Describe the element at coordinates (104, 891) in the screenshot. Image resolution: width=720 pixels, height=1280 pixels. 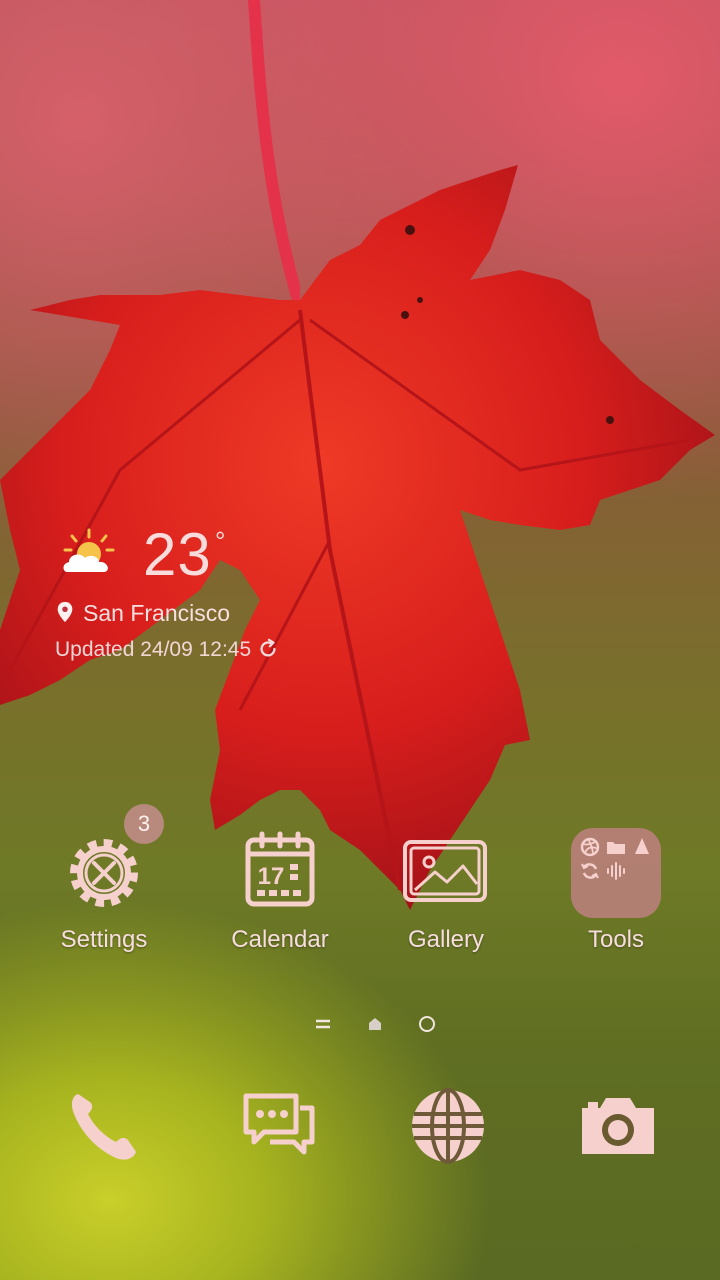
I see `app-settings: Settings` at that location.